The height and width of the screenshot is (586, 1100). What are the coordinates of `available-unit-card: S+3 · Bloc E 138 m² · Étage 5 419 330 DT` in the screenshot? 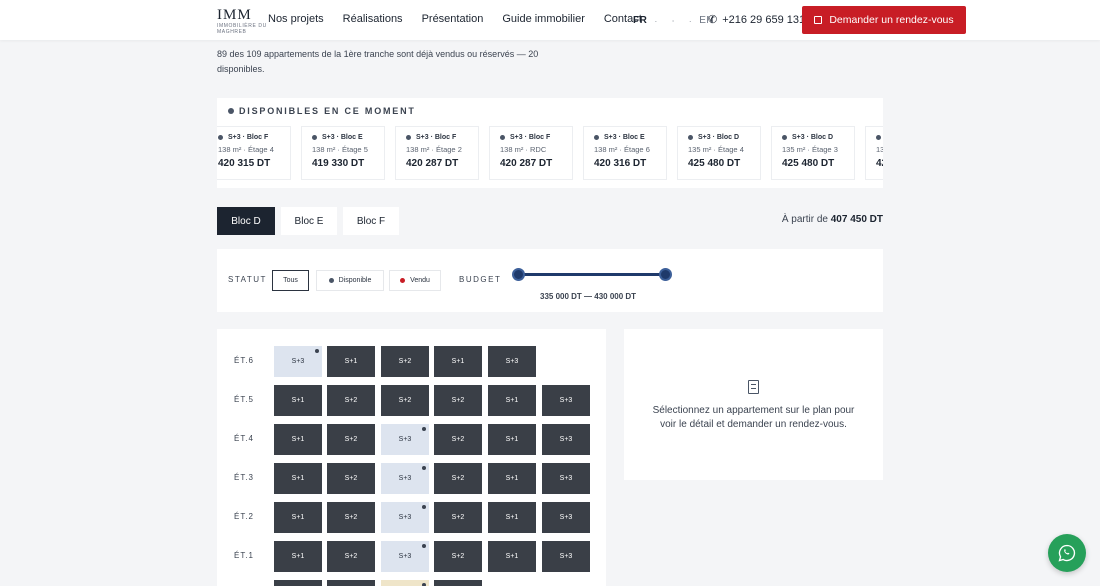 It's located at (343, 153).